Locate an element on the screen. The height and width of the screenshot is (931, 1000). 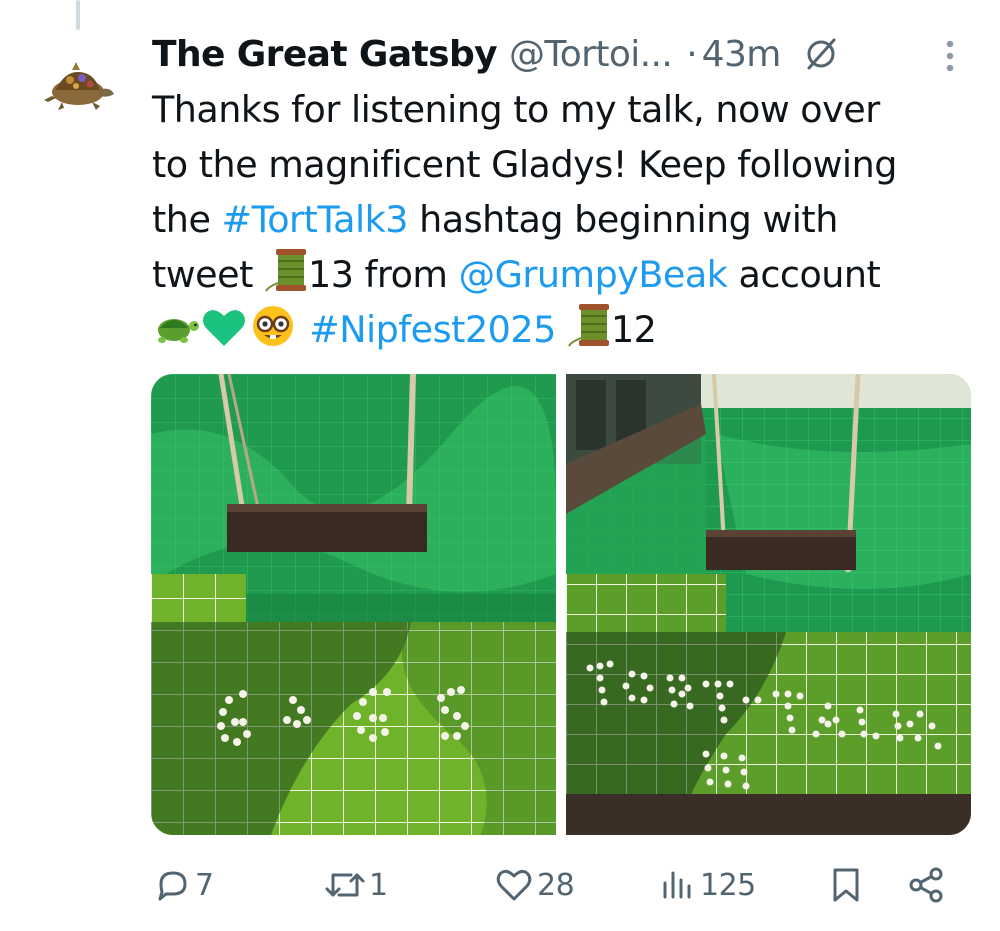
tweet-text-segment: account is located at coordinates (804, 274).